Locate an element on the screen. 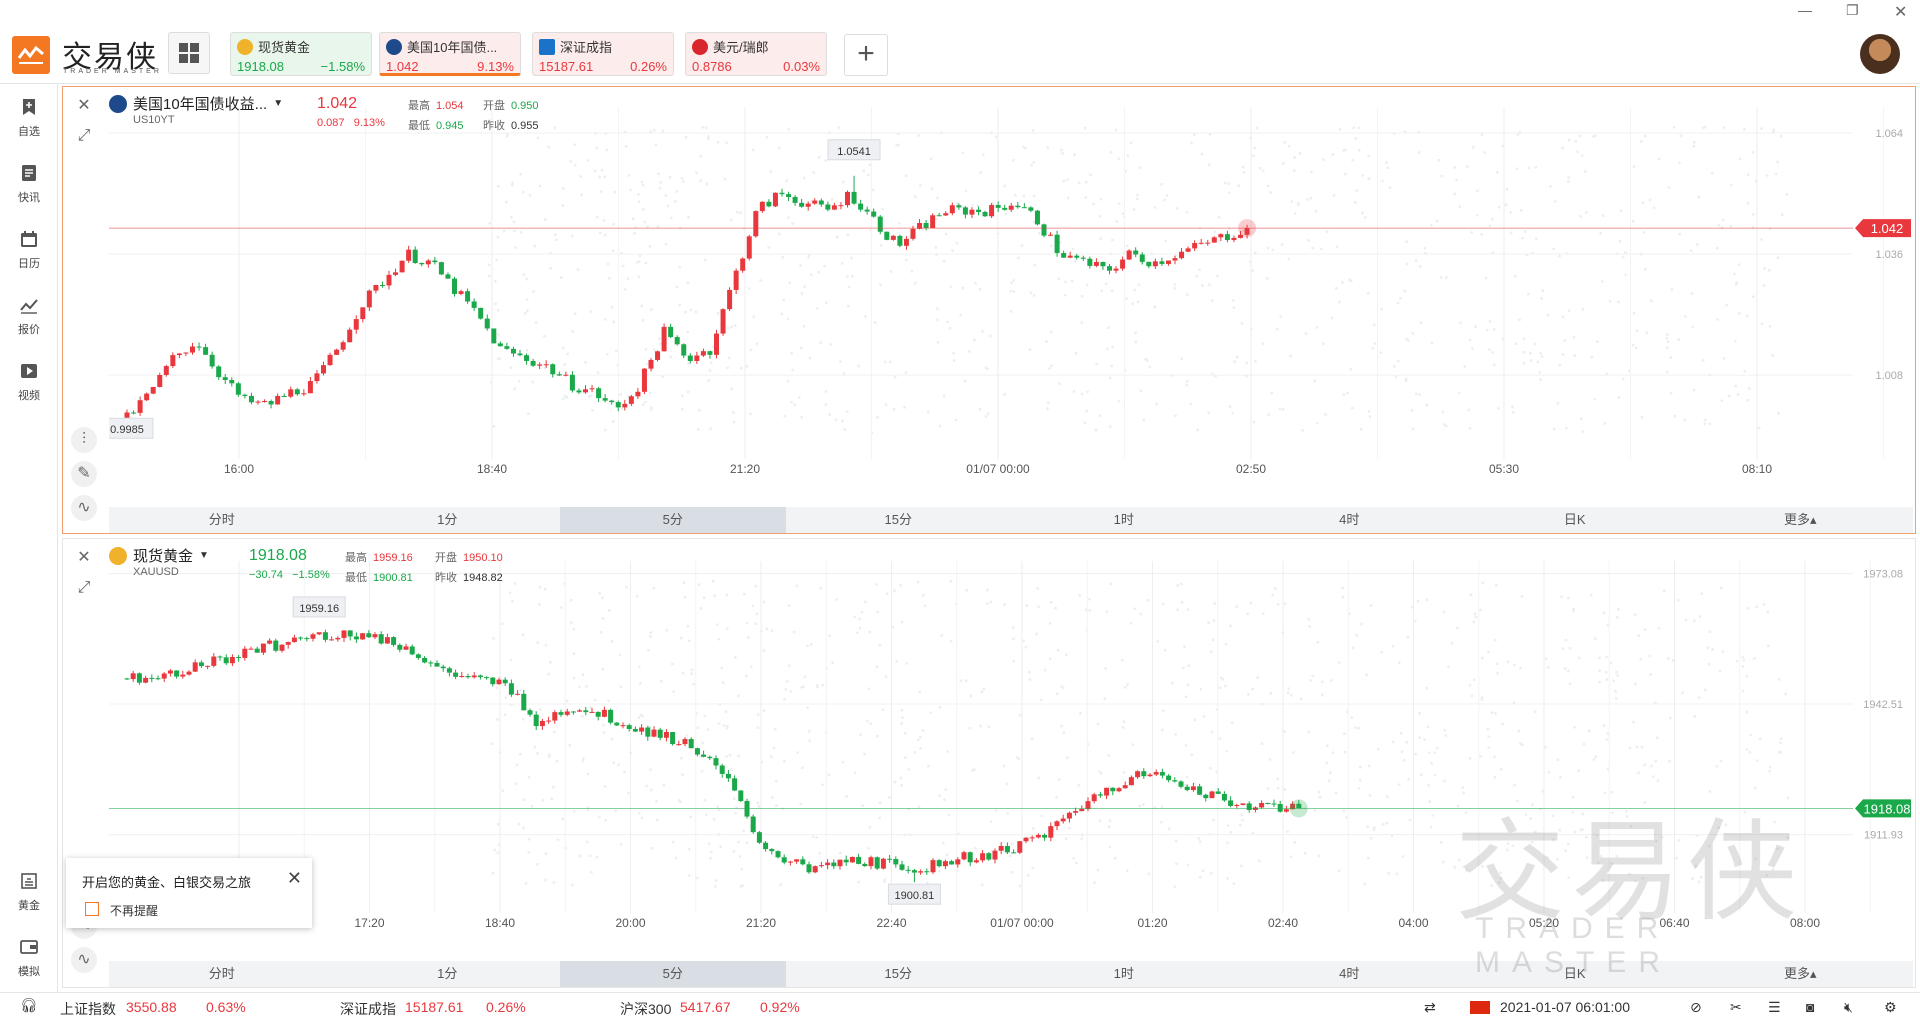 The height and width of the screenshot is (1020, 1920). avatar is located at coordinates (1880, 54).